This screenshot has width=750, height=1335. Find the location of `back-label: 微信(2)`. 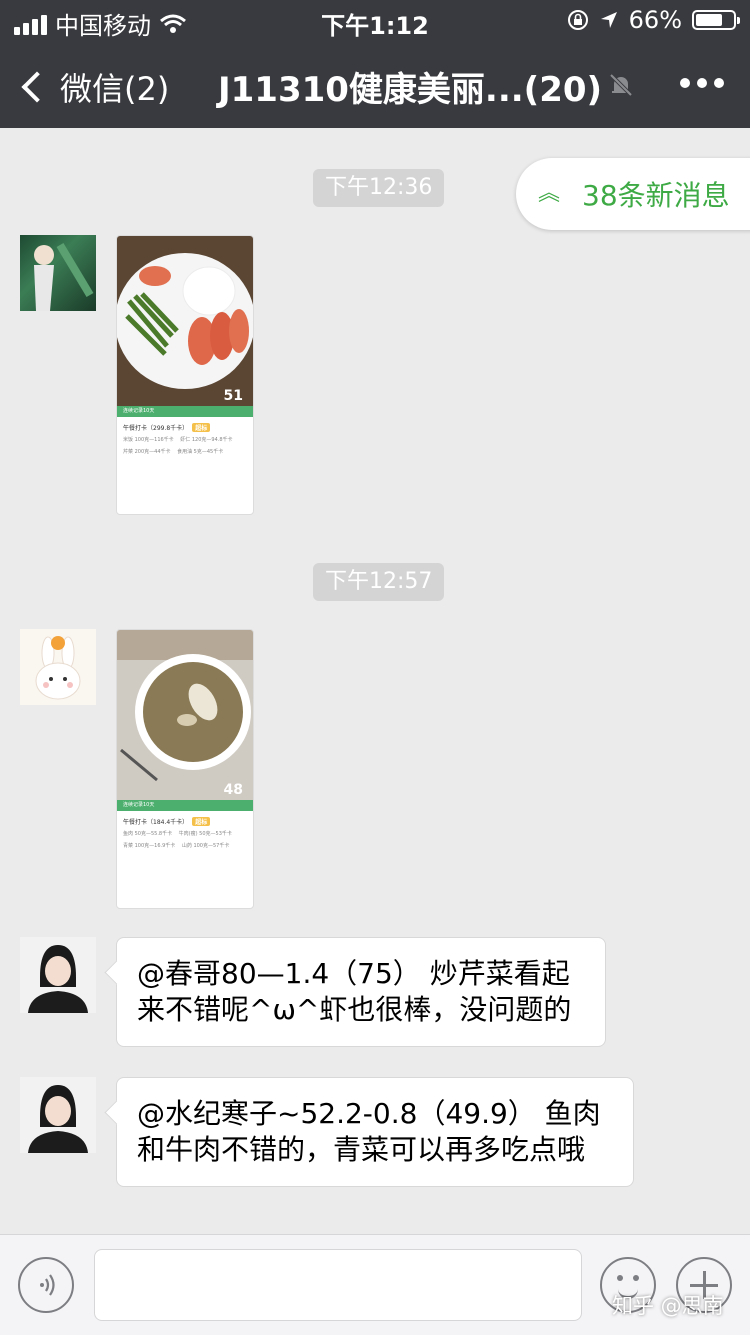

back-label: 微信(2) is located at coordinates (115, 89).